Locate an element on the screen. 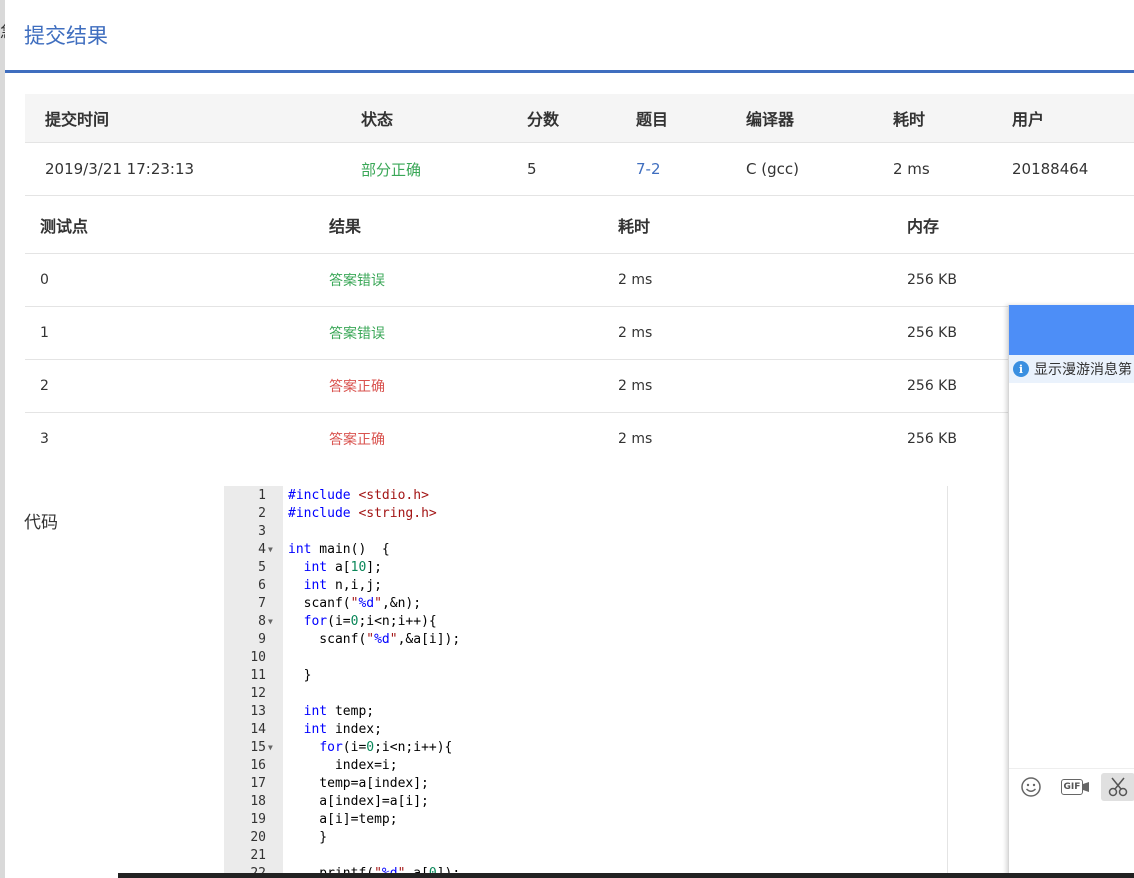 This screenshot has width=1134, height=878. submission-table-header: 提交时间 状态 分数 题目 编译器 耗时 用户 is located at coordinates (579, 118).